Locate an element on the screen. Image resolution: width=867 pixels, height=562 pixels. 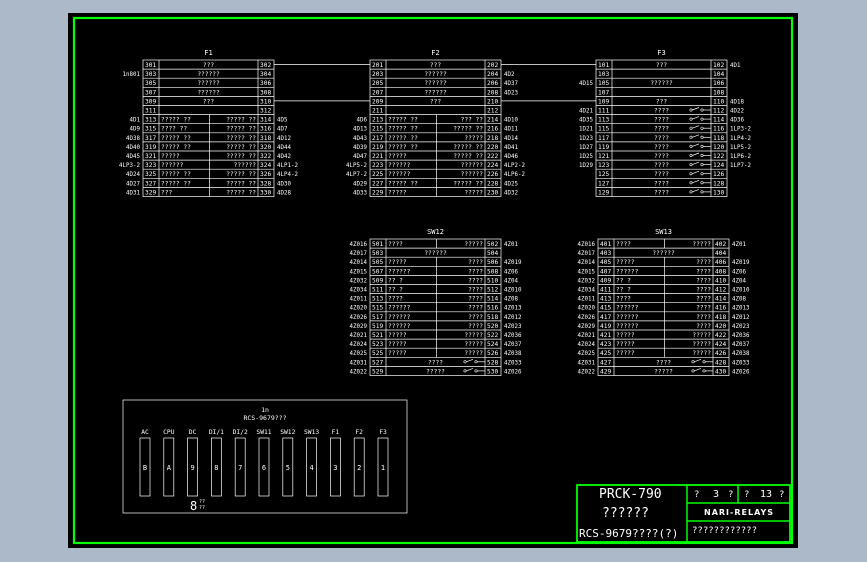
terminal-number: 223 is located at coordinates (377, 165).